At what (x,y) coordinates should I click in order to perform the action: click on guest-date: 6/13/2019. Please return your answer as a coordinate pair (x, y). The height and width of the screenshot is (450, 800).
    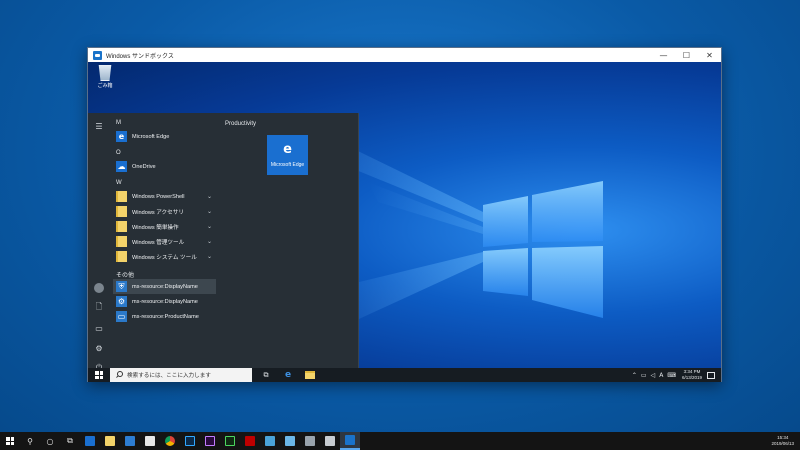
    Looking at the image, I should click on (691, 377).